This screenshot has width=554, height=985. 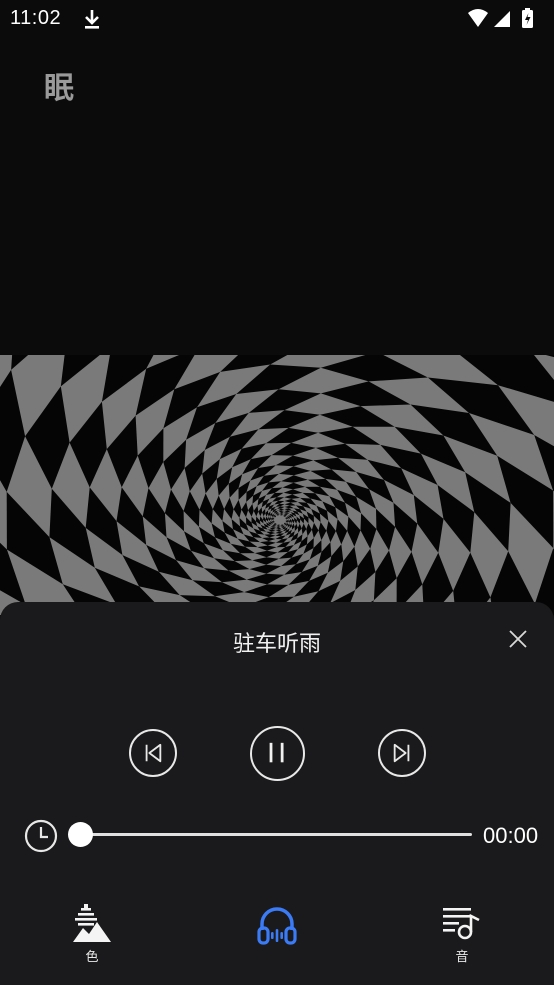 I want to click on nav-item-listen, so click(x=277, y=936).